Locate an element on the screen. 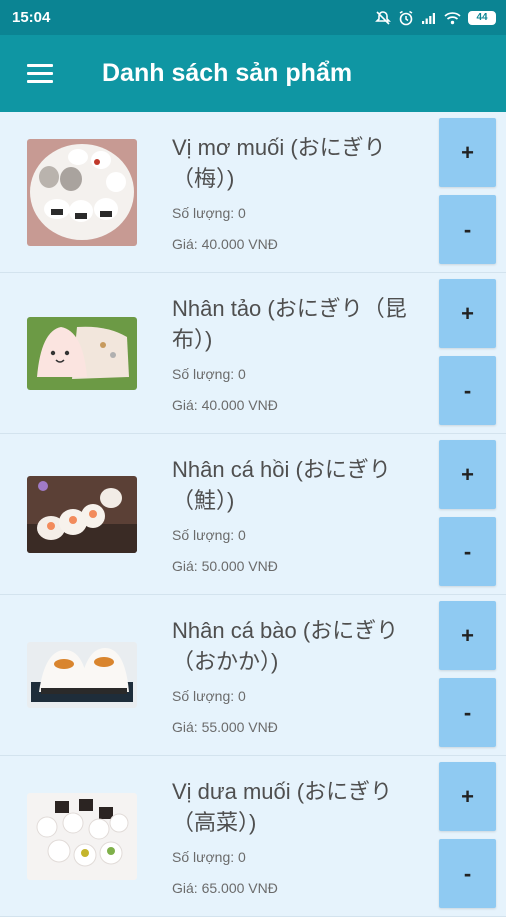  mute-icon is located at coordinates (383, 17).